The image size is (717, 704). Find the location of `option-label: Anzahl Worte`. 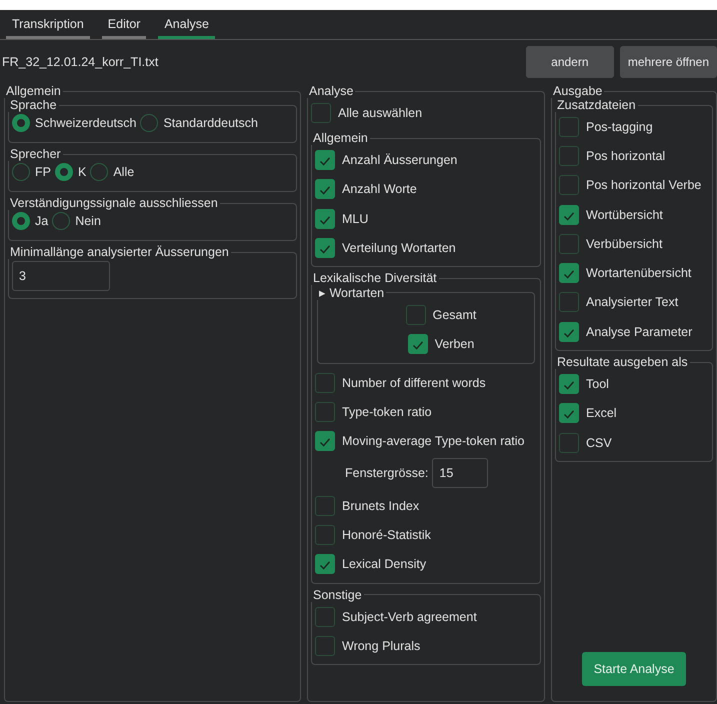

option-label: Anzahl Worte is located at coordinates (379, 189).